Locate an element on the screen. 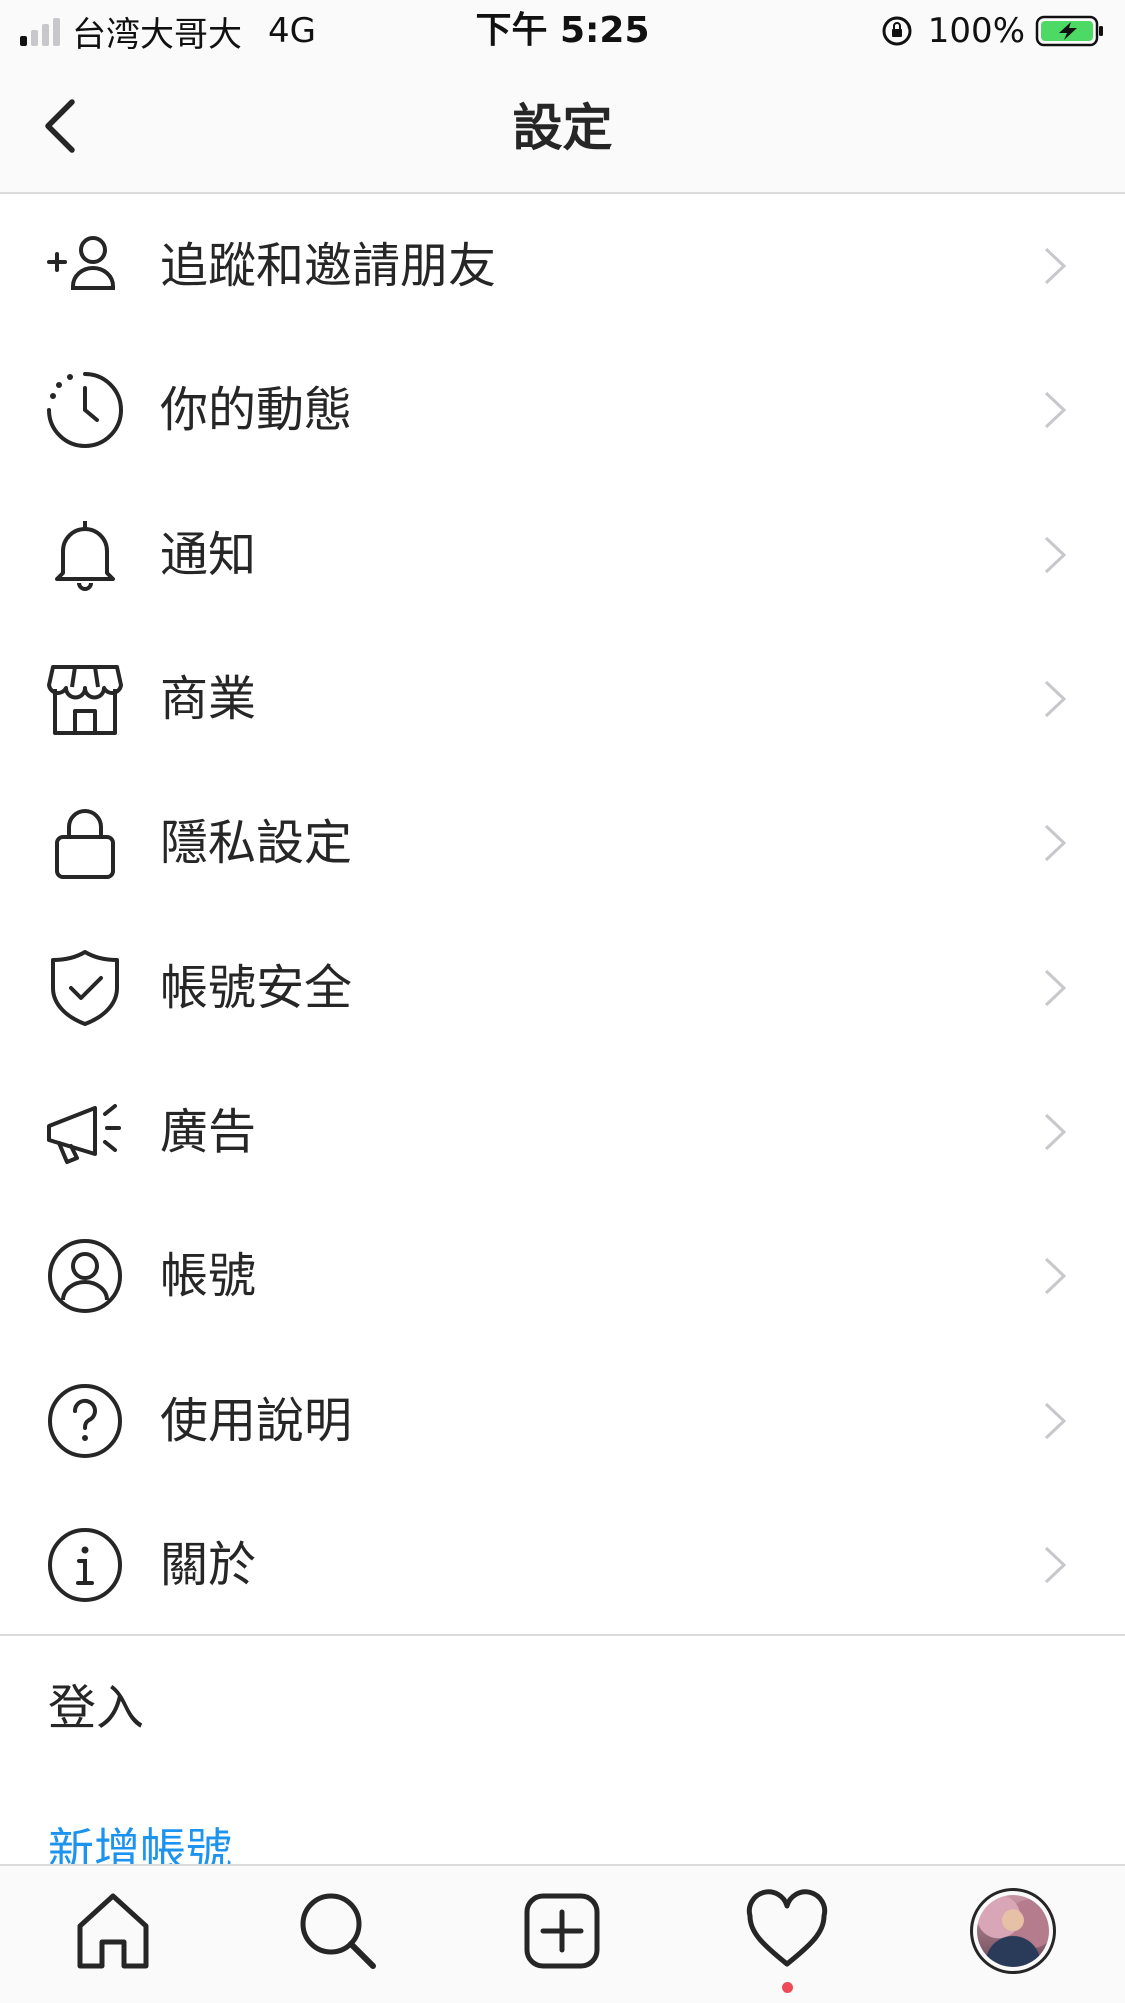  orientation-lock-icon is located at coordinates (897, 31).